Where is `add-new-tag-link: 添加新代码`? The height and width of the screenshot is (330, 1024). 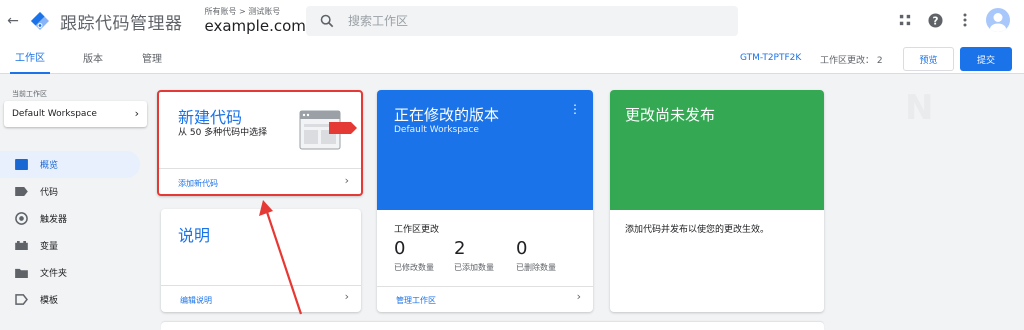
add-new-tag-link: 添加新代码 is located at coordinates (198, 183).